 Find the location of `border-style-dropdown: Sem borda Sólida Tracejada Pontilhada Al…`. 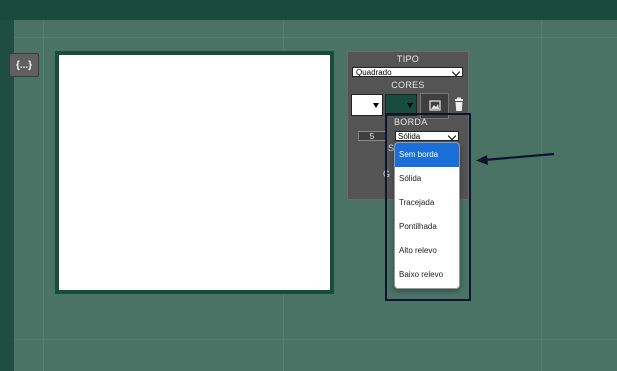

border-style-dropdown: Sem borda Sólida Tracejada Pontilhada Al… is located at coordinates (427, 215).